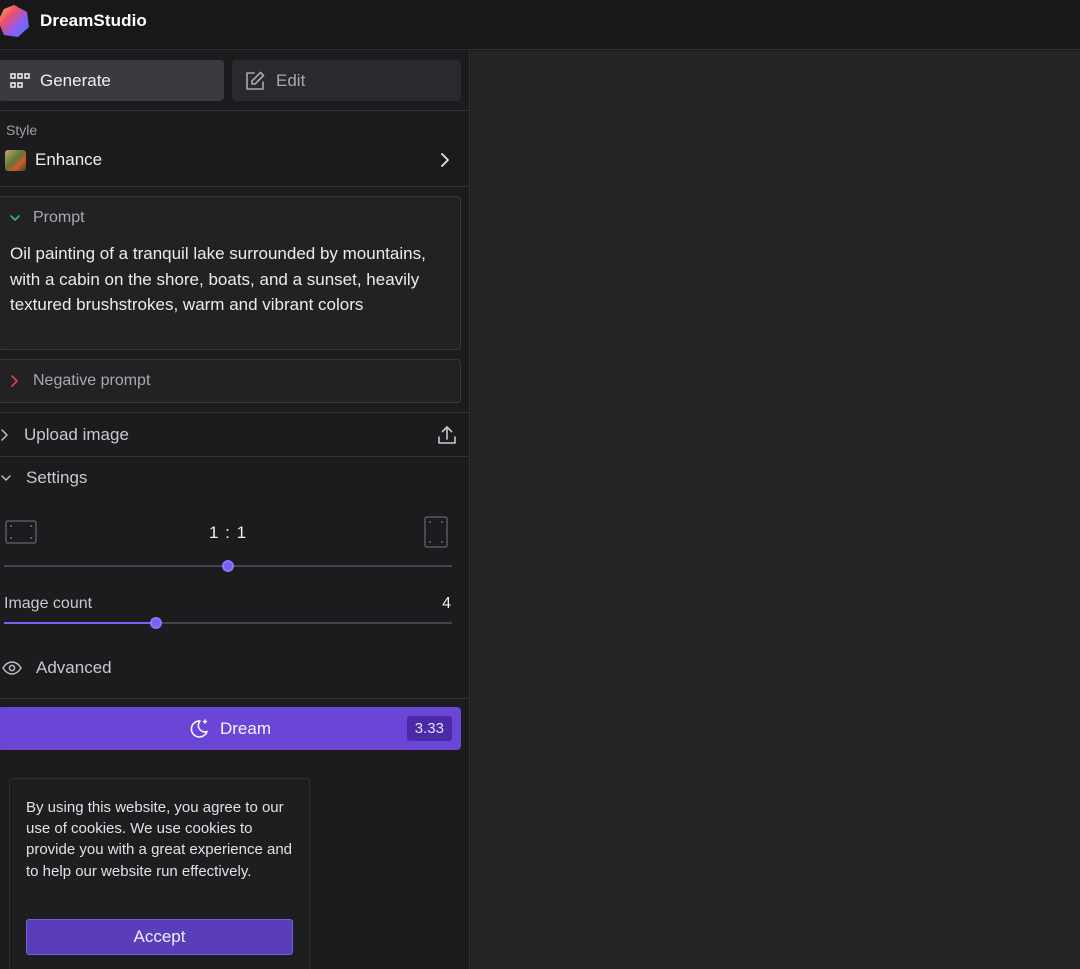 The height and width of the screenshot is (969, 1080). What do you see at coordinates (16, 21) in the screenshot?
I see `dreamstudio-logo-icon` at bounding box center [16, 21].